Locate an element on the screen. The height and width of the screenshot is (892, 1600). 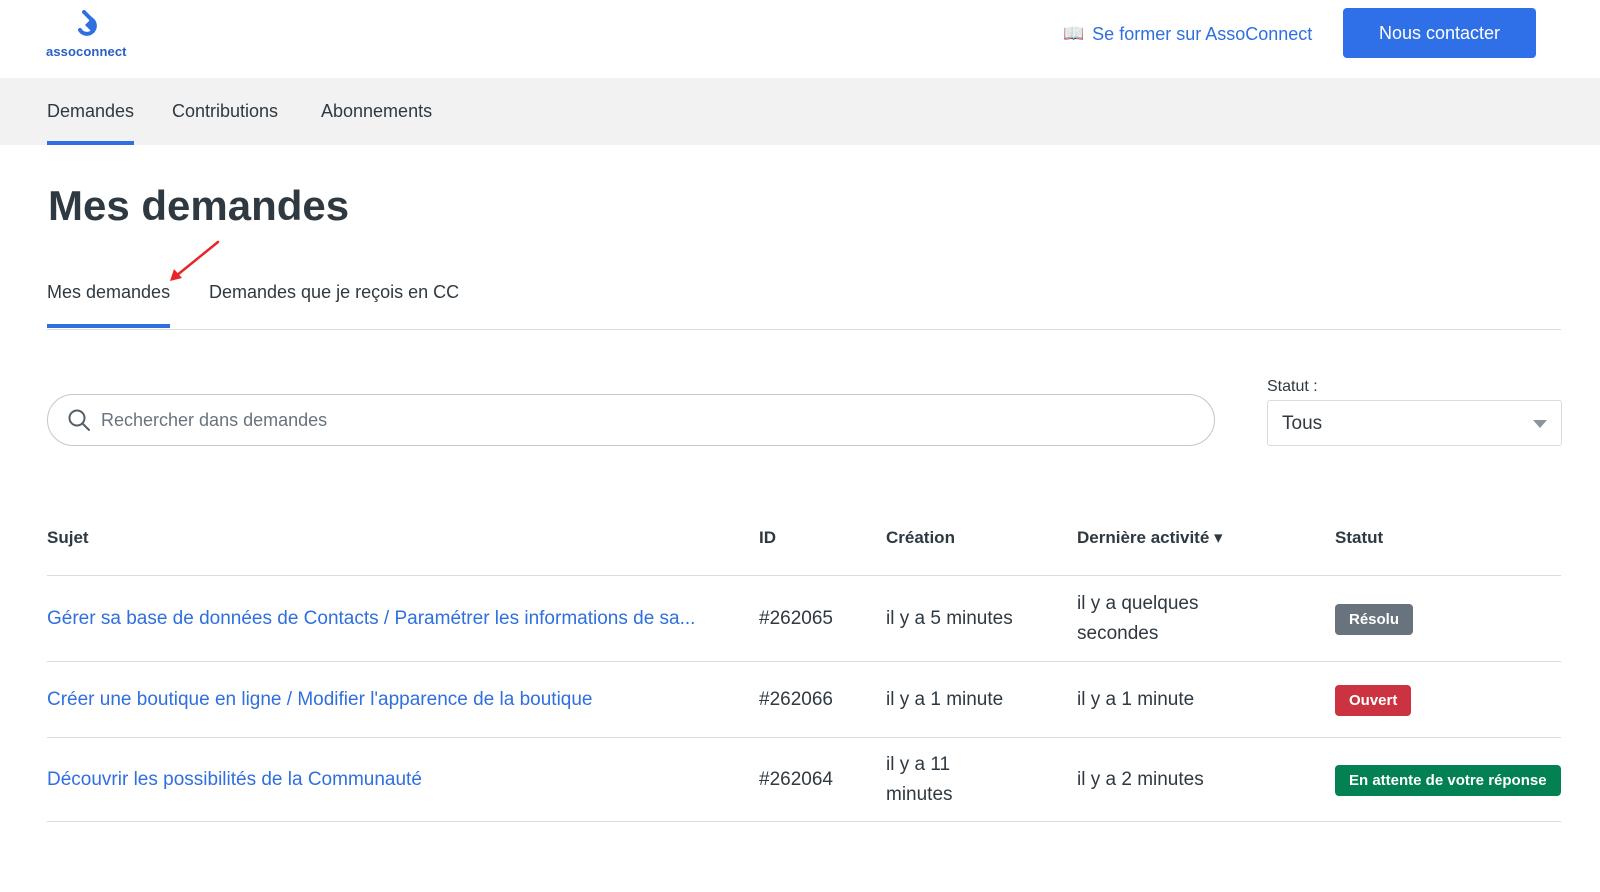
request-created: il y a 1 minute is located at coordinates (945, 699).